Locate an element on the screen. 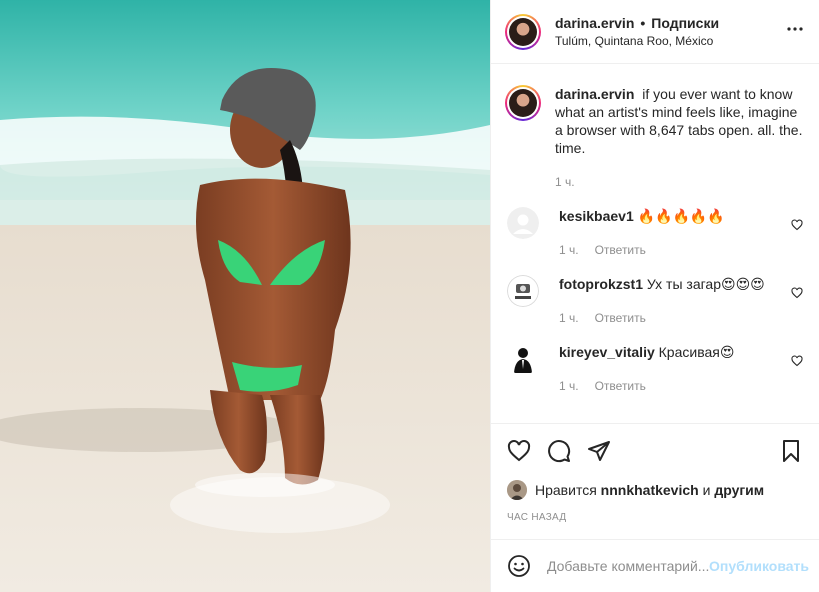 The height and width of the screenshot is (592, 819). comment-text: Красивая😍 is located at coordinates (696, 352).